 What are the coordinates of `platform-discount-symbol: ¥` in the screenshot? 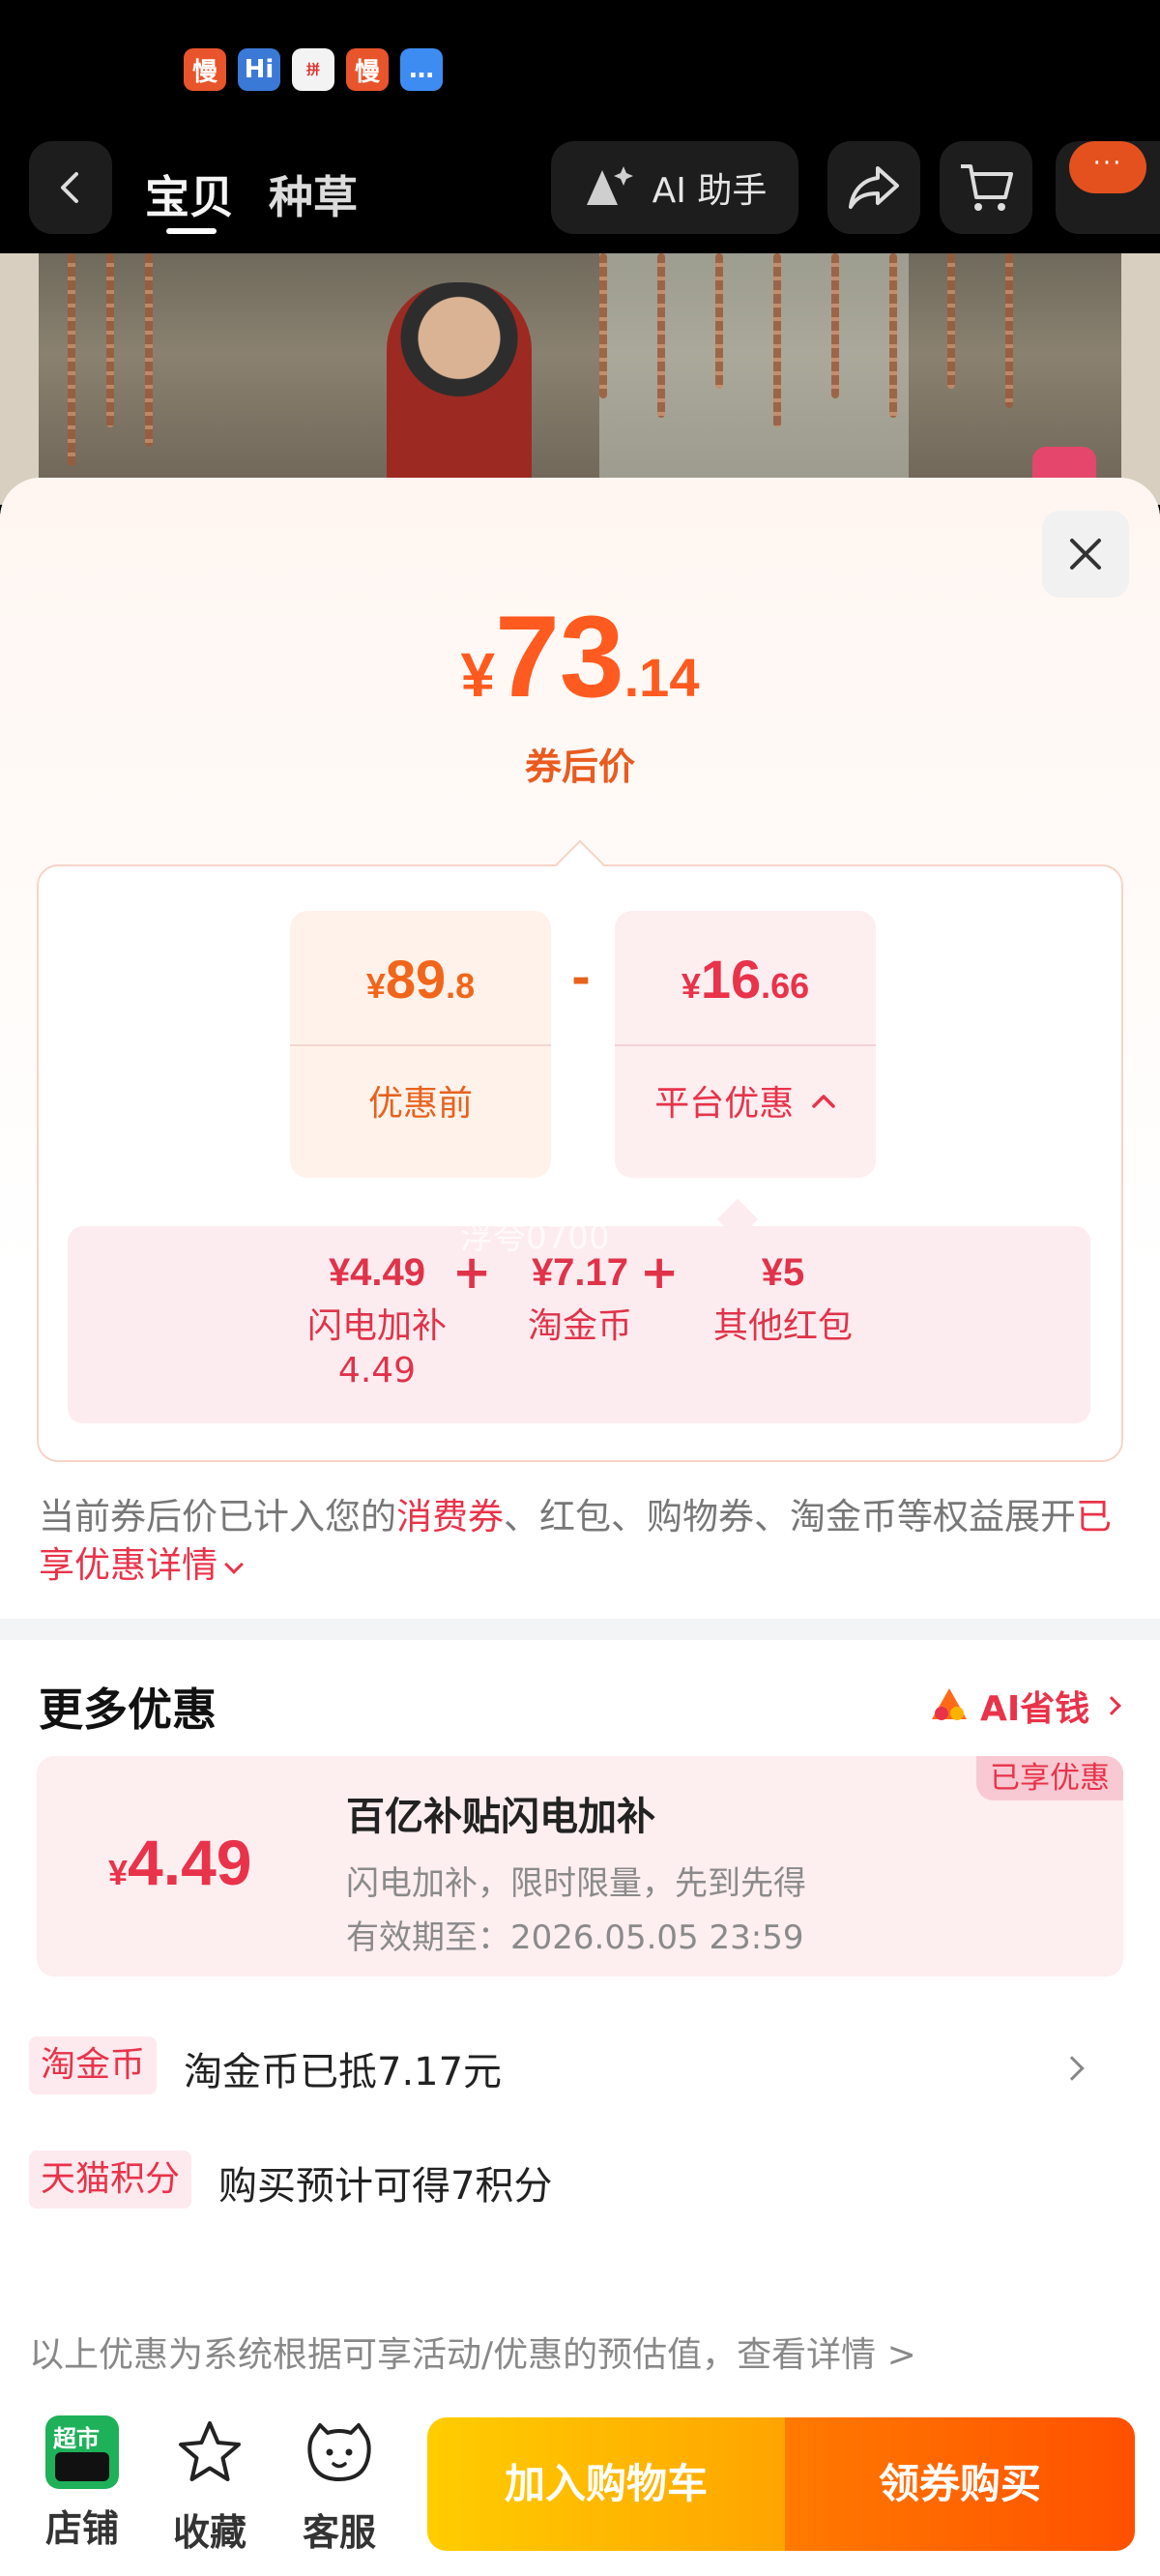 It's located at (691, 986).